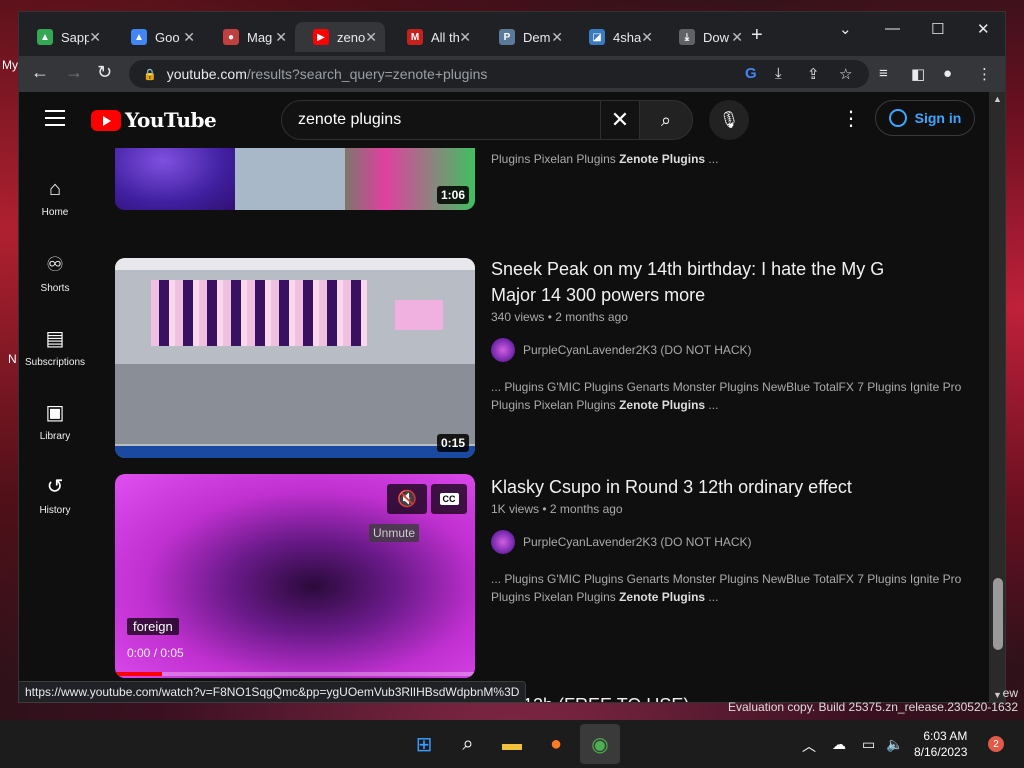  I want to click on tab-title: Sapp, so click(75, 37).